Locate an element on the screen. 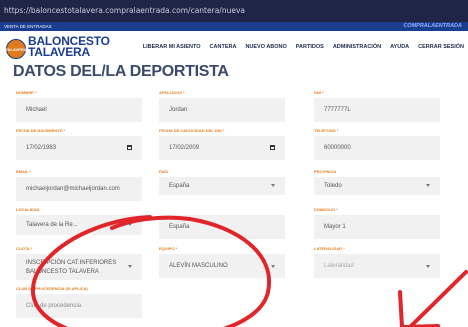 Image resolution: width=468 pixels, height=327 pixels. club-logo-text: TALAVERA is located at coordinates (16, 49).